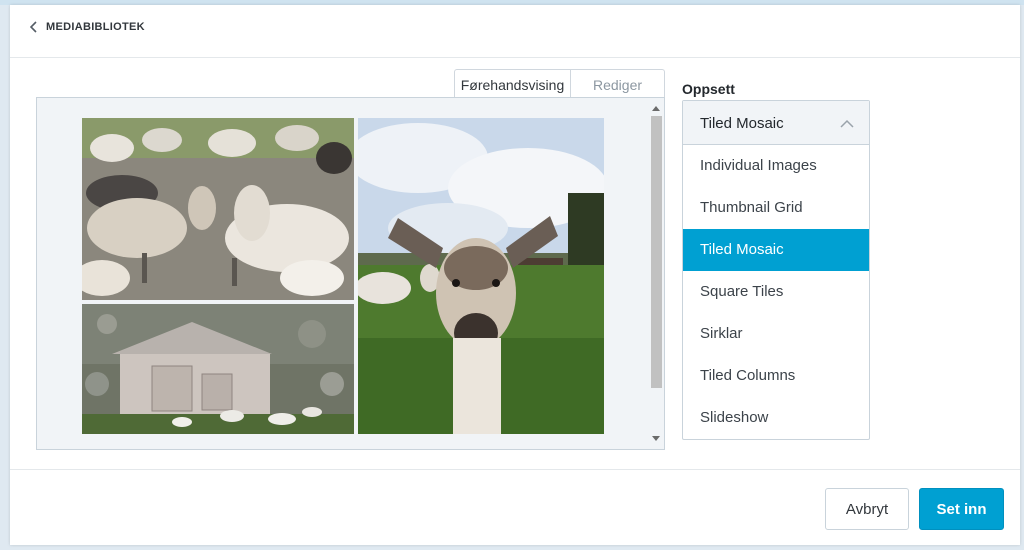  Describe the element at coordinates (95, 27) in the screenshot. I see `back-label: MEDIABIBLIOTEK` at that location.